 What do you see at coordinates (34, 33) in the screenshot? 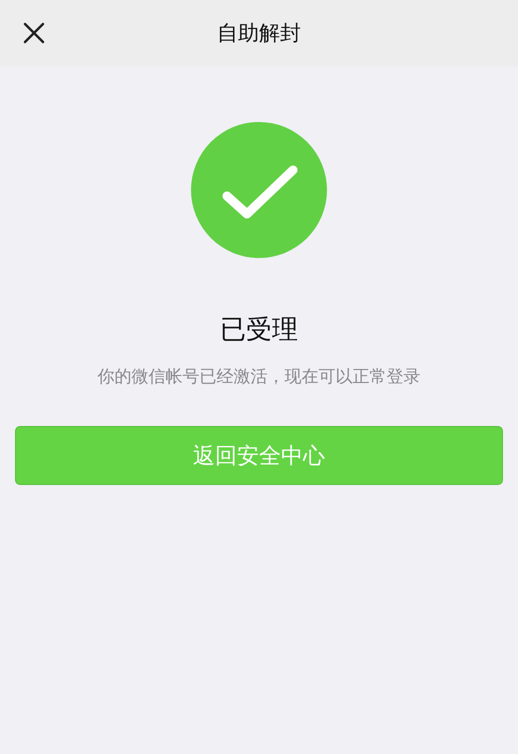
I see `close-icon` at bounding box center [34, 33].